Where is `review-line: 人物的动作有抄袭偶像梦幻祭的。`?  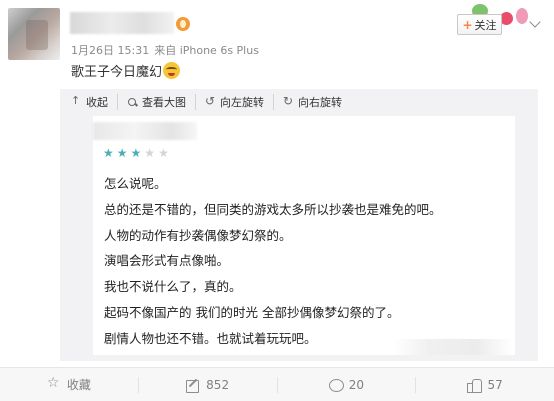 review-line: 人物的动作有抄袭偶像梦幻祭的。 is located at coordinates (198, 235).